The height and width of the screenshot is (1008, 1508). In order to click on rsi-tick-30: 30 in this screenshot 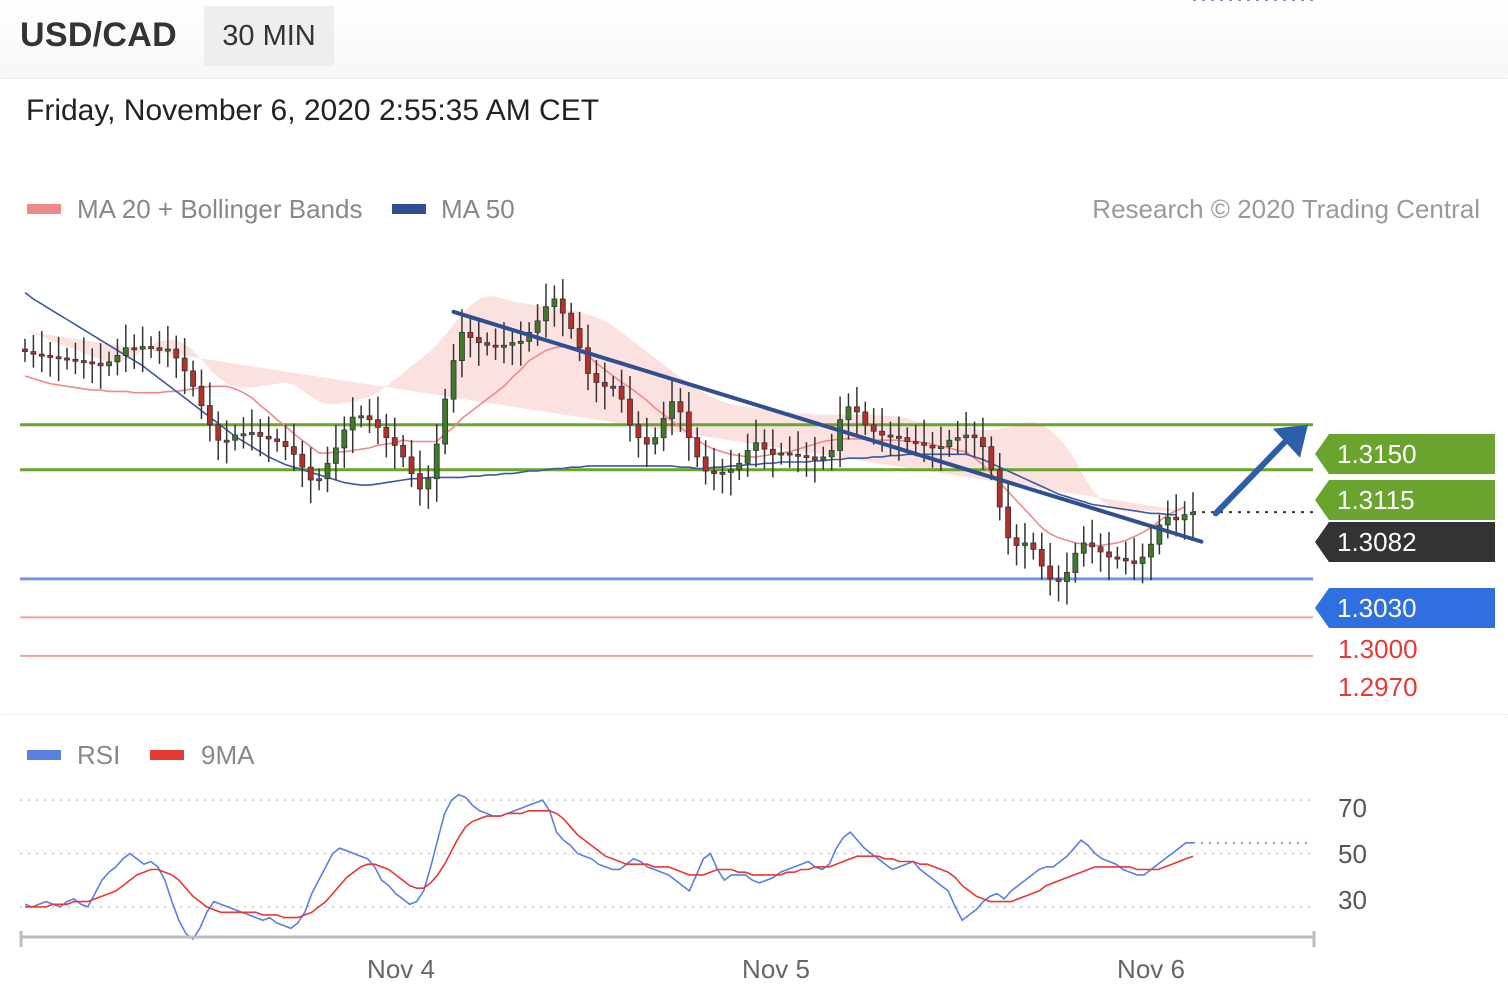, I will do `click(1352, 900)`.